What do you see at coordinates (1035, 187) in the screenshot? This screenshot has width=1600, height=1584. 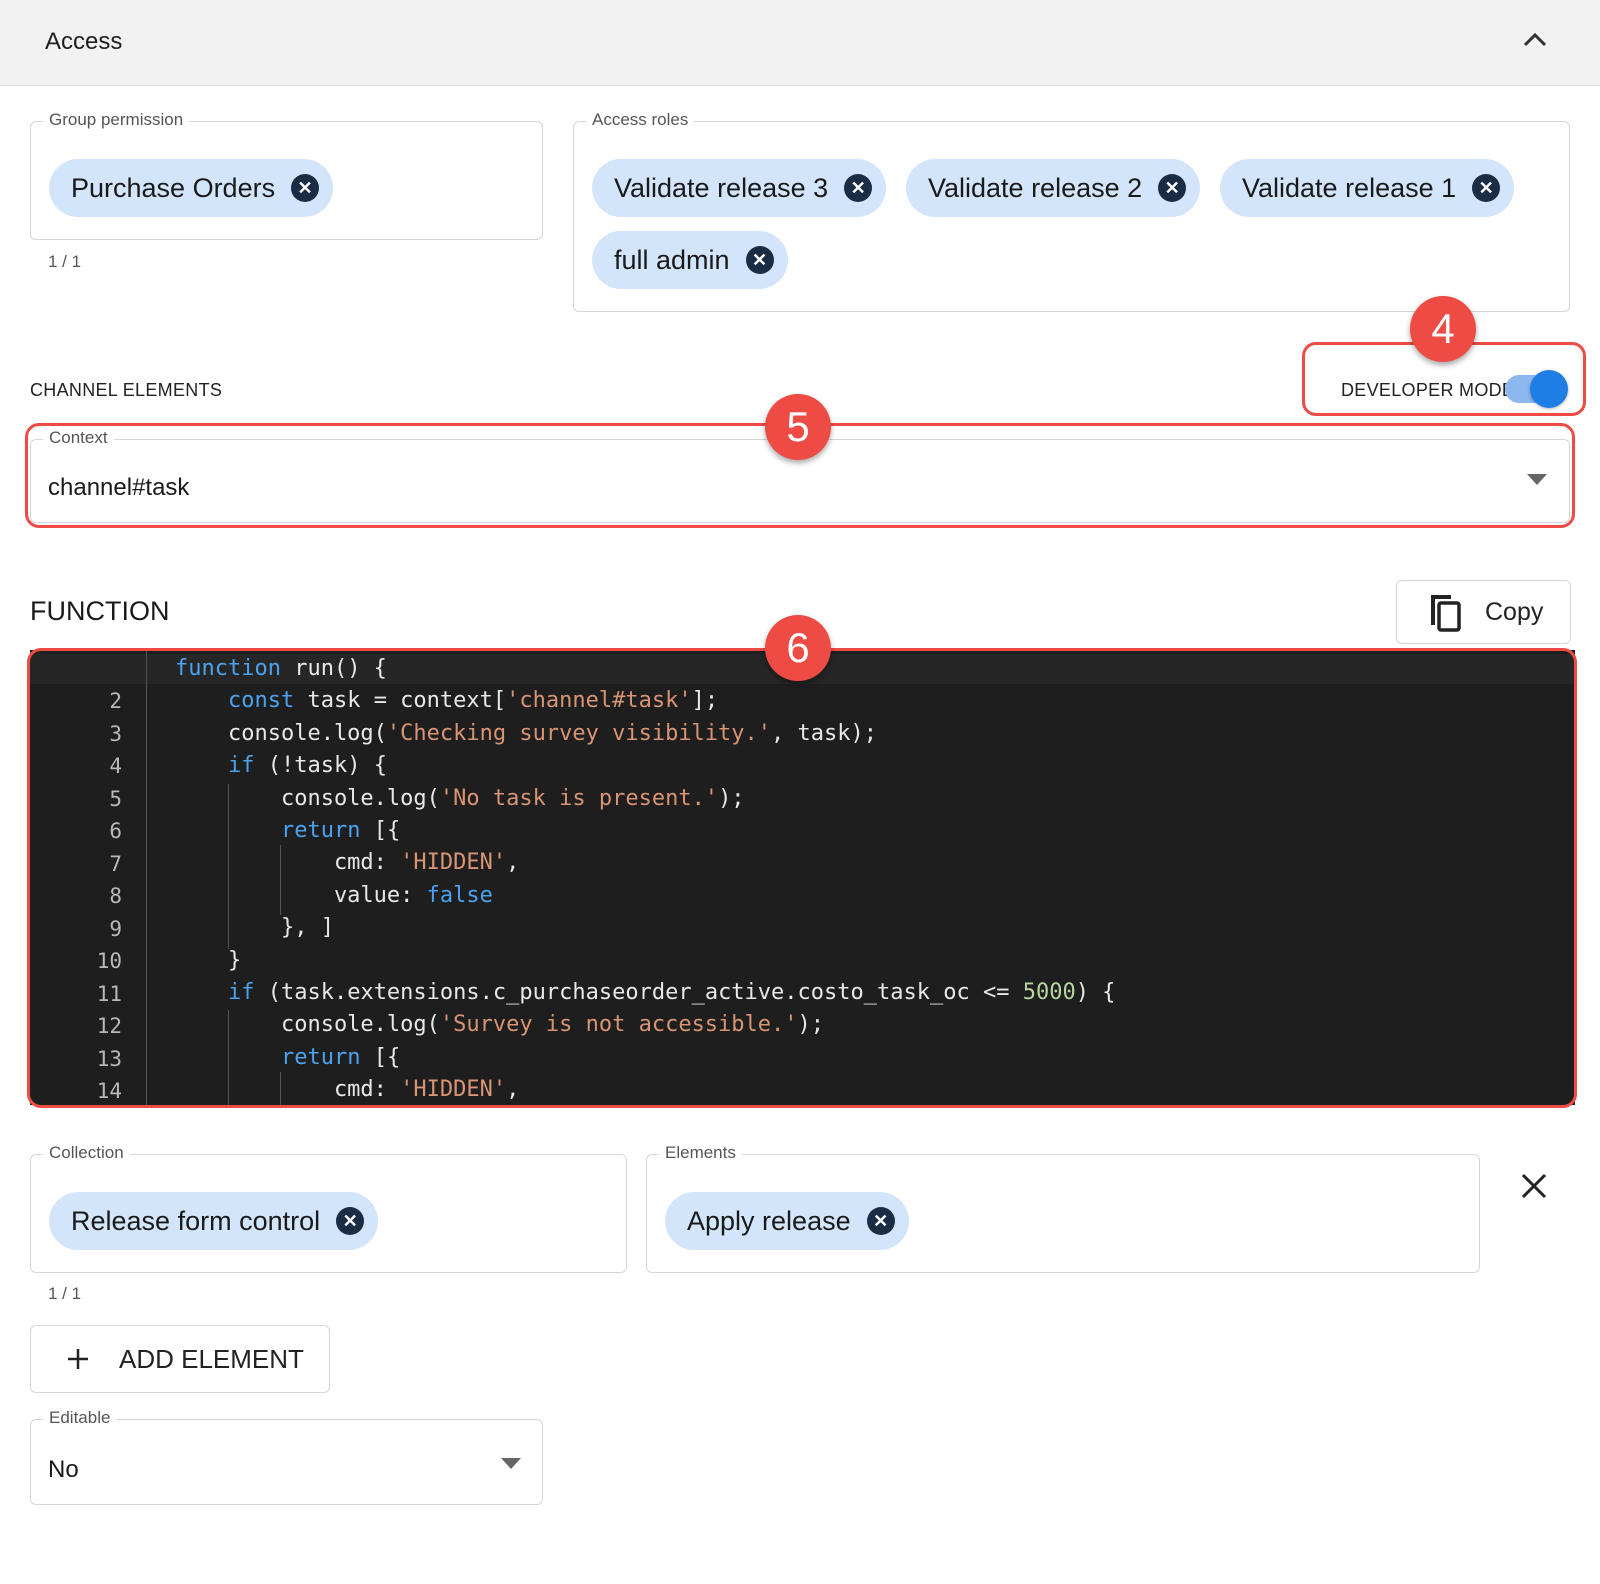 I see `chip-label: Validate release 2` at bounding box center [1035, 187].